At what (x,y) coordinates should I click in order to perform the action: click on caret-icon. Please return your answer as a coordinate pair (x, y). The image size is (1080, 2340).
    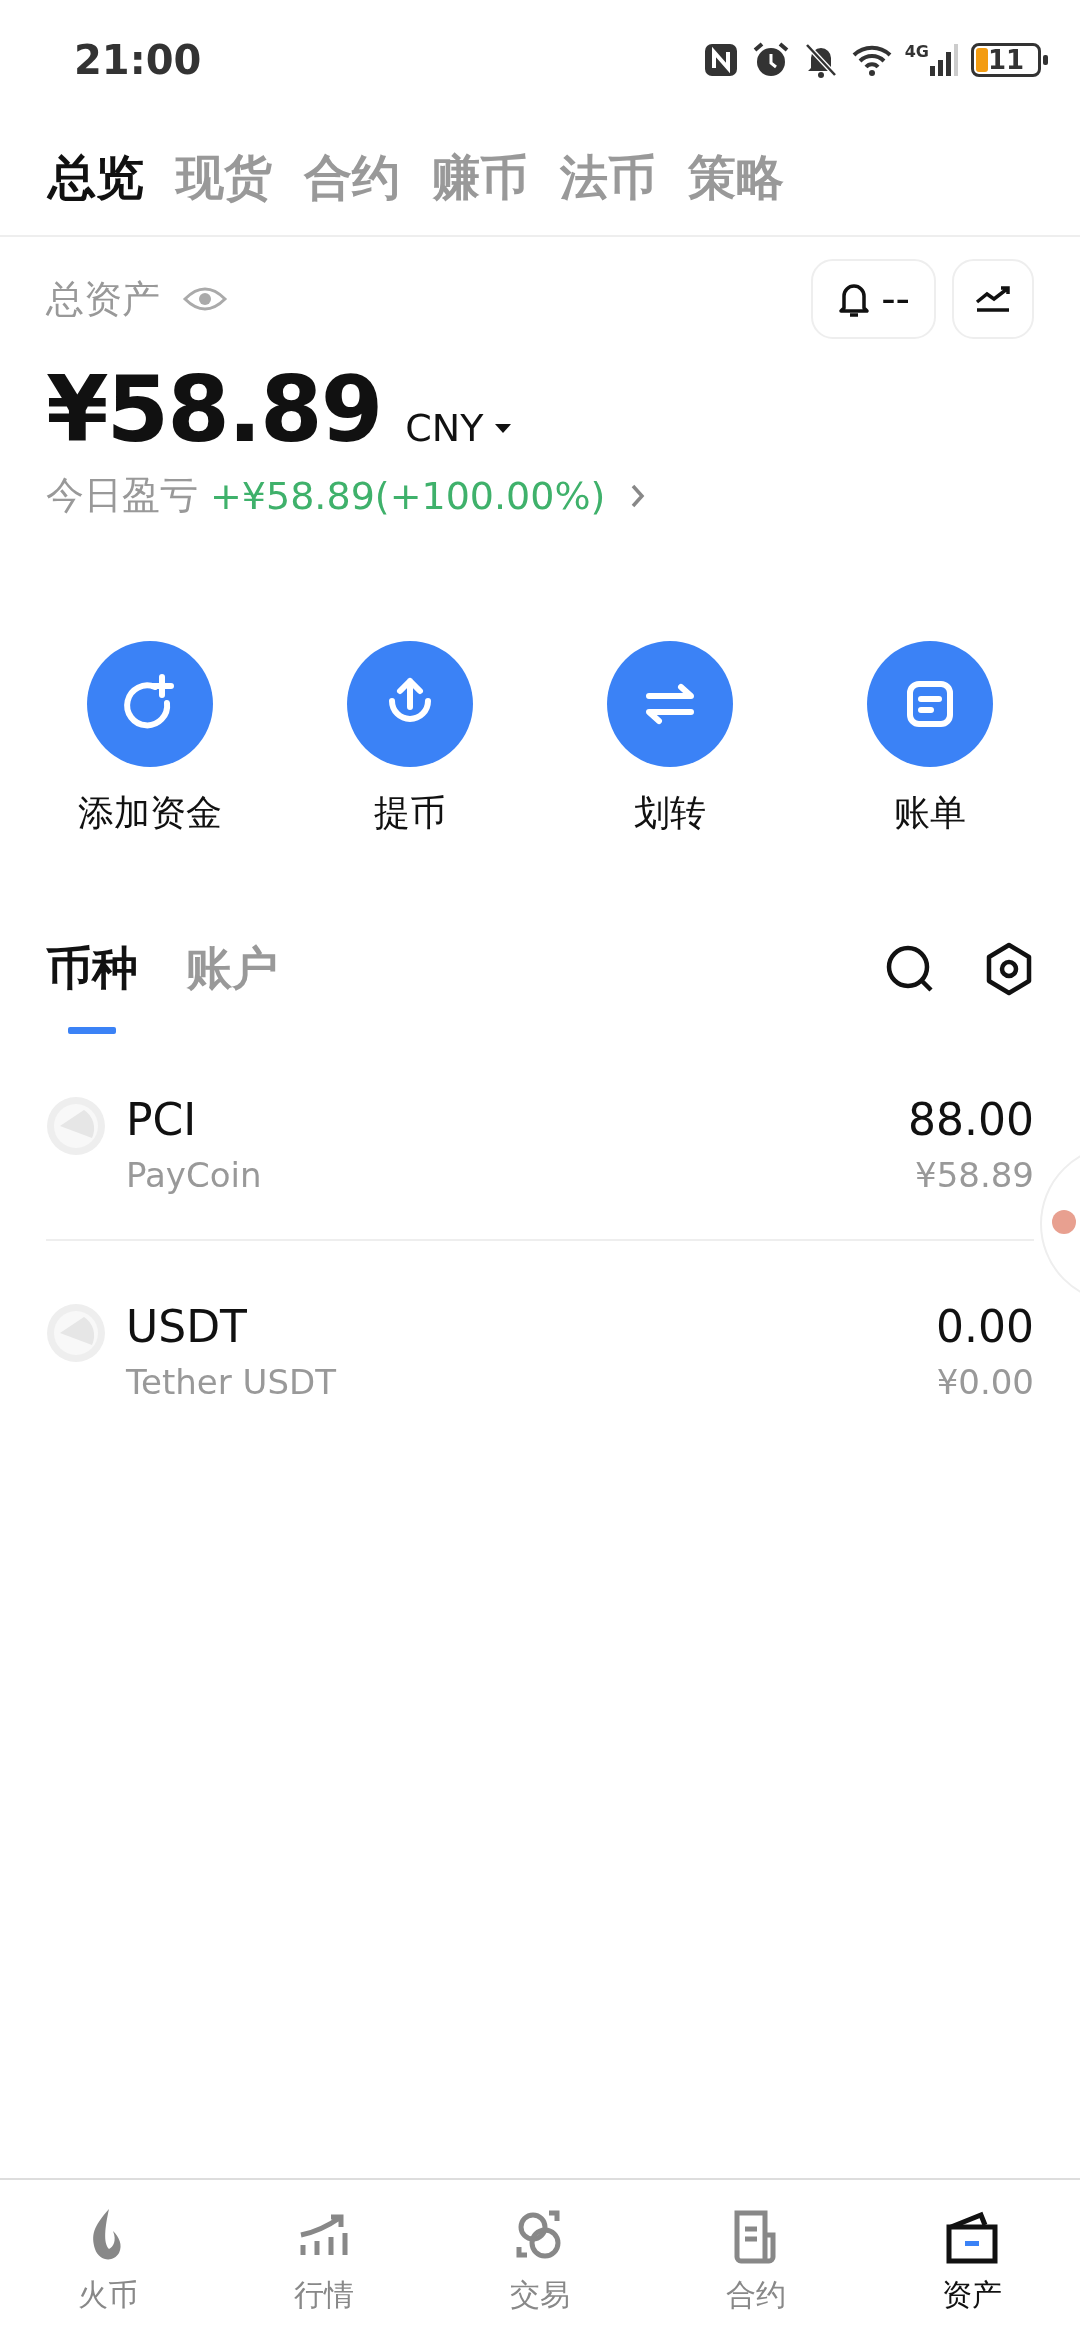
    Looking at the image, I should click on (503, 428).